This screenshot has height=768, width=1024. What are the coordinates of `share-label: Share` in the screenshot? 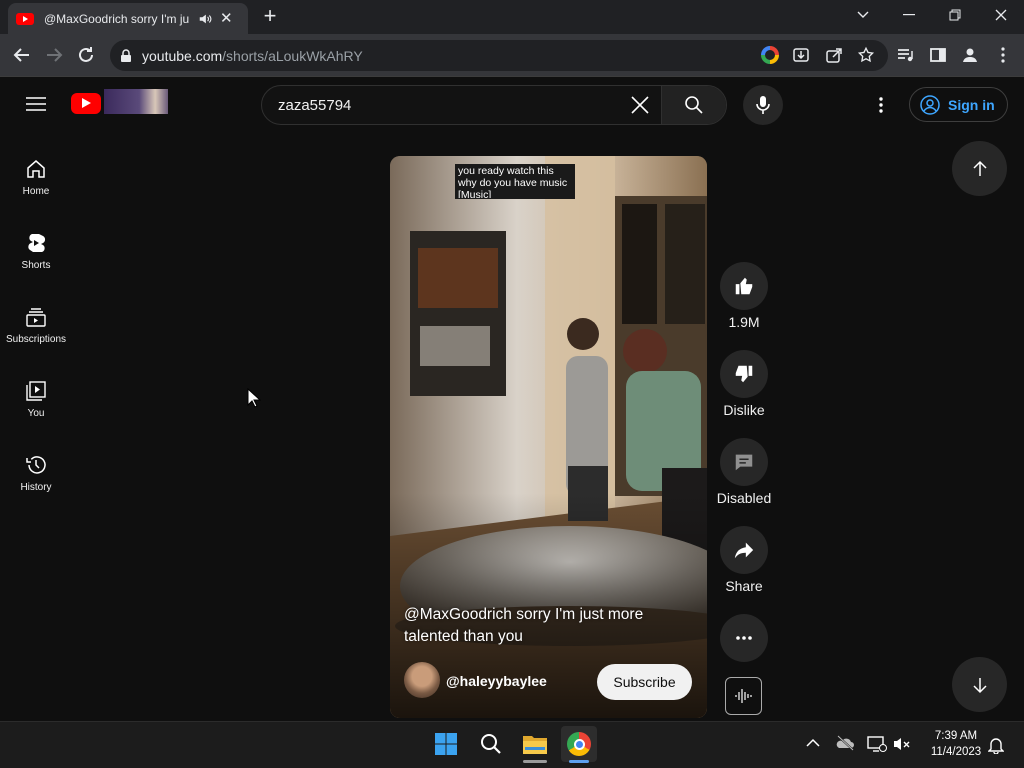 It's located at (744, 586).